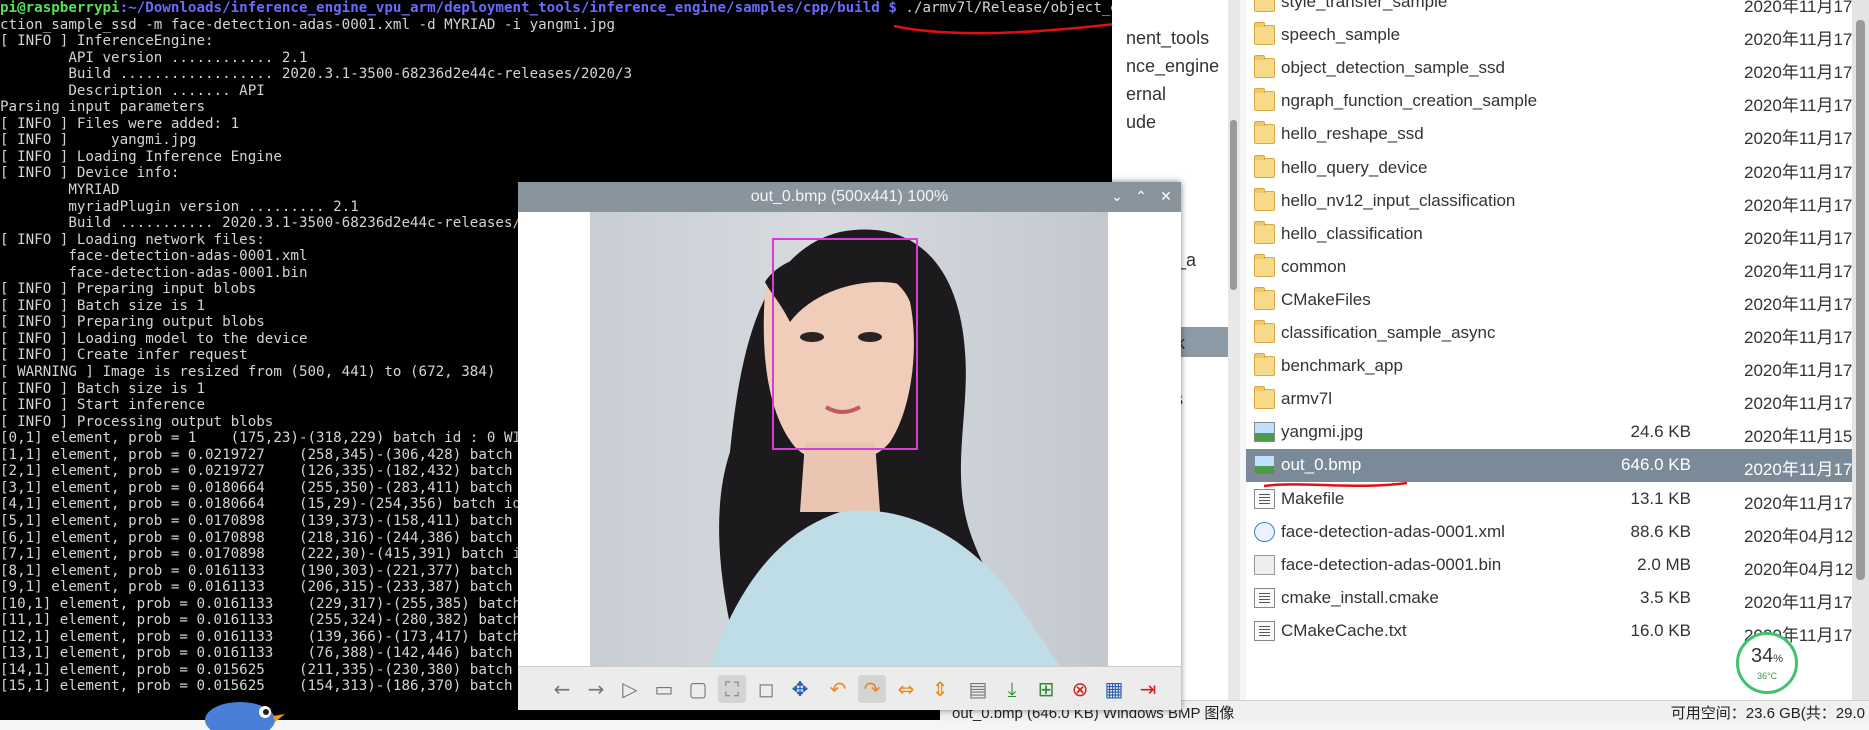 Image resolution: width=1869 pixels, height=730 pixels. What do you see at coordinates (664, 689) in the screenshot?
I see `zoom-out-icon: ▭` at bounding box center [664, 689].